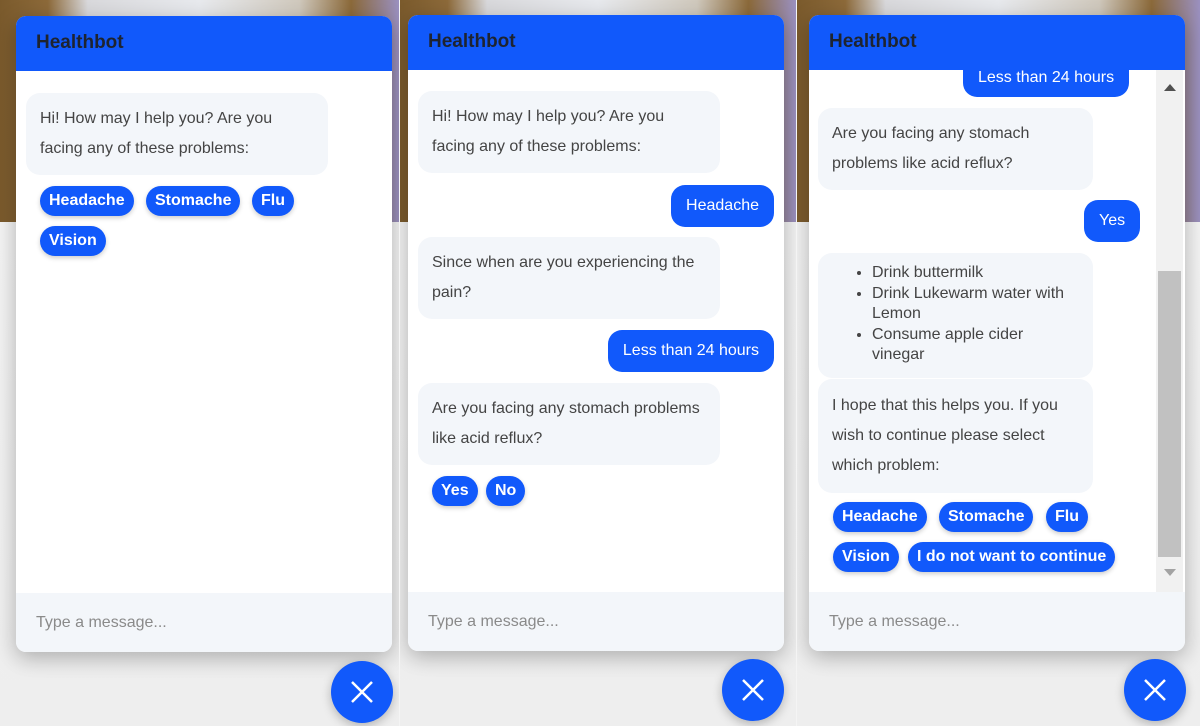 This screenshot has height=726, width=1200. Describe the element at coordinates (1012, 557) in the screenshot. I see `option-do-not-continue: I do not want to continue` at that location.